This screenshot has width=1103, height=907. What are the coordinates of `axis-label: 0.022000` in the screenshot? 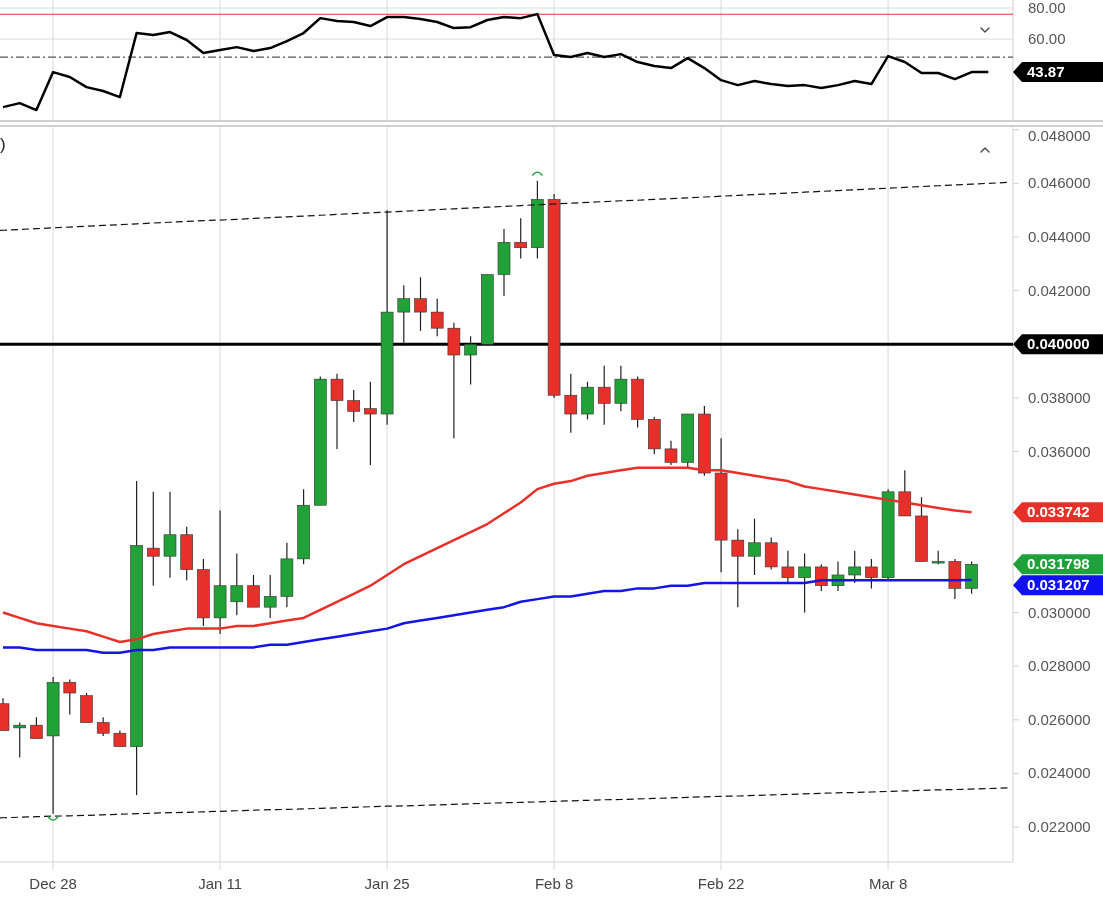 It's located at (1059, 827).